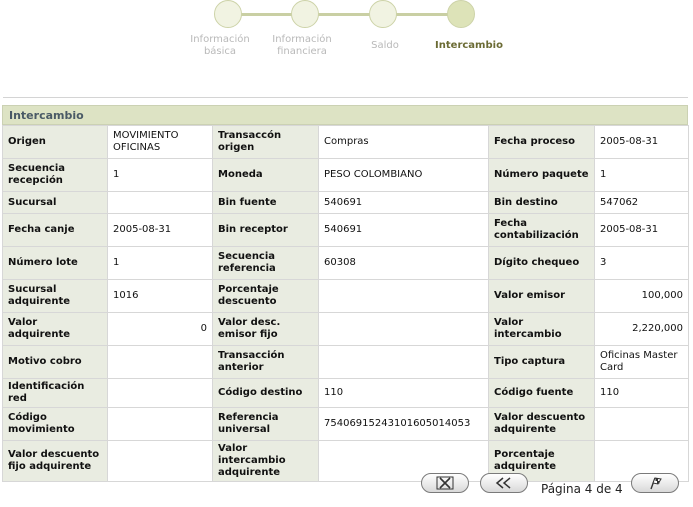  Describe the element at coordinates (55, 142) in the screenshot. I see `field-label: Origen` at that location.